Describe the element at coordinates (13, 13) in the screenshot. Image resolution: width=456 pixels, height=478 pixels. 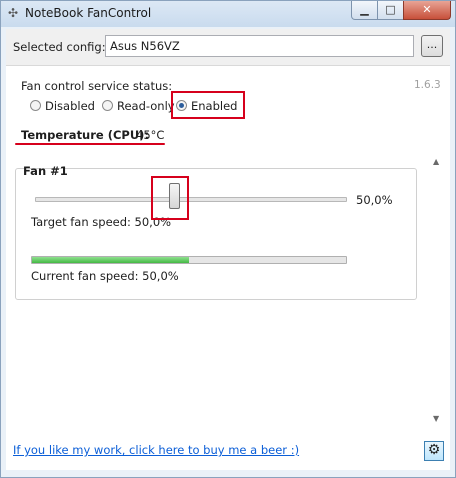
I see `fan-icon: ✣` at that location.